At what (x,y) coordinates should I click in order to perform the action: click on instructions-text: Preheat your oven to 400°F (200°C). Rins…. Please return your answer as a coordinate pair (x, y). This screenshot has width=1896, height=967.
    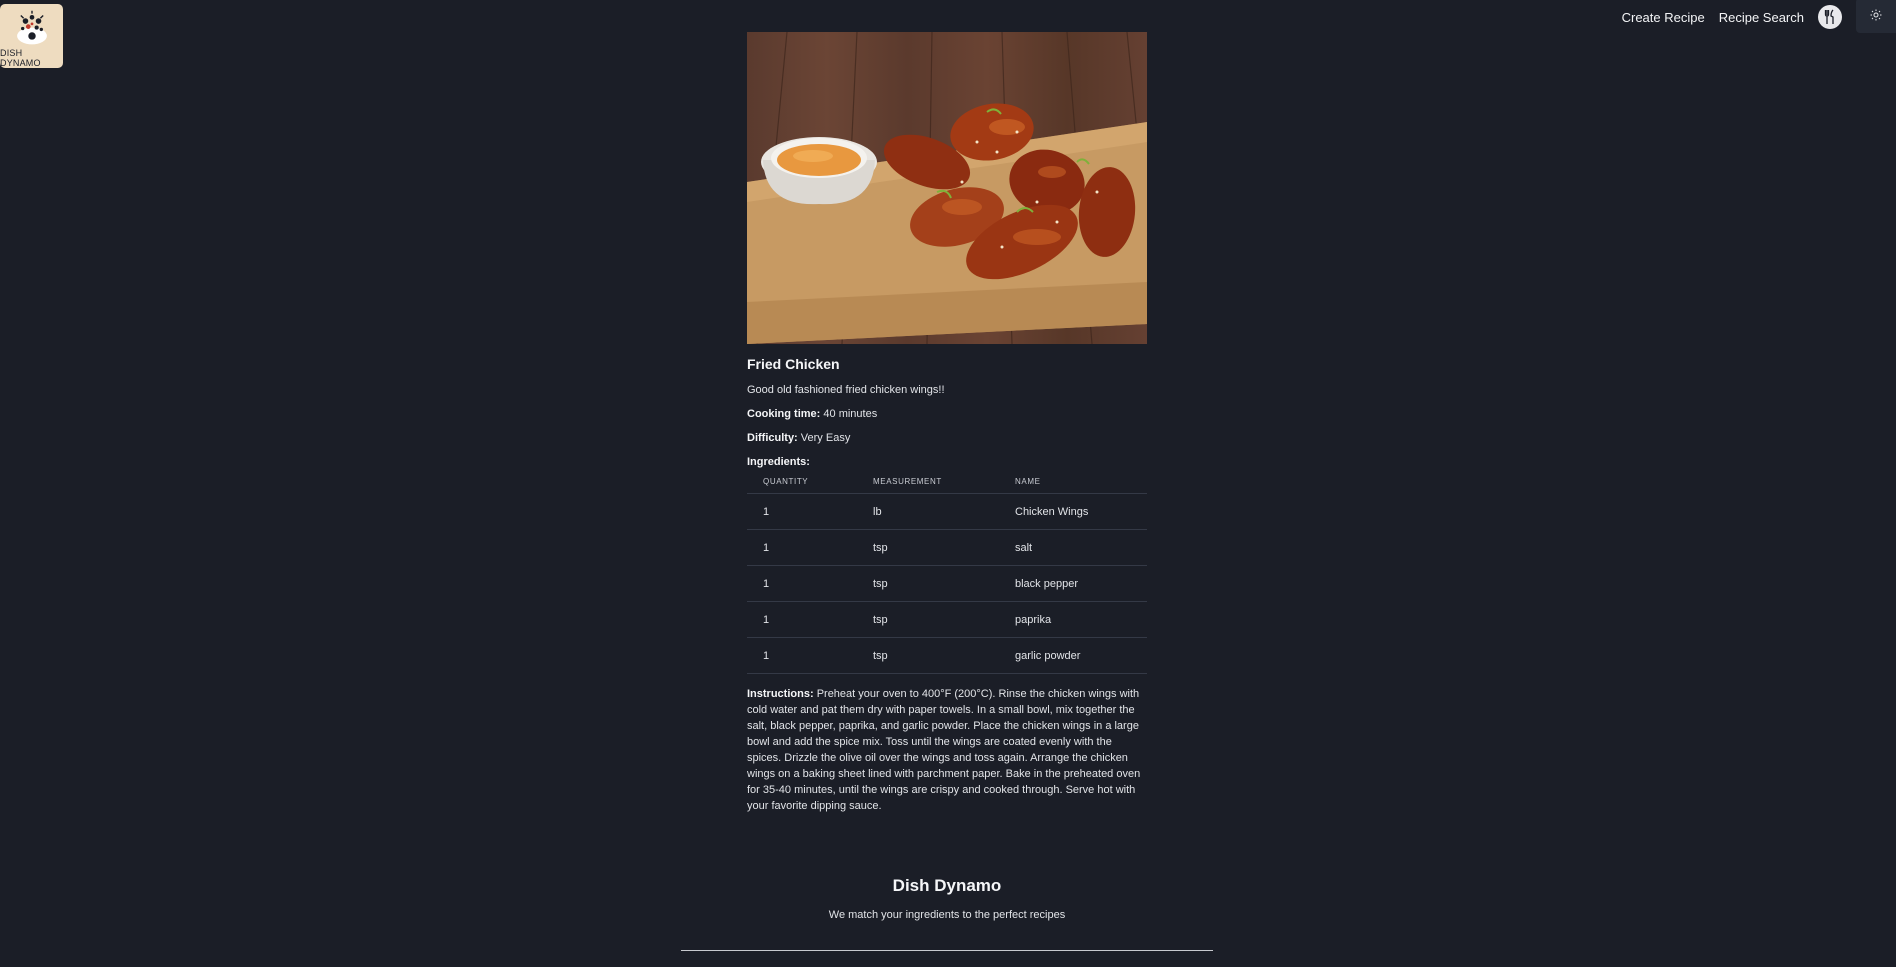
    Looking at the image, I should click on (944, 750).